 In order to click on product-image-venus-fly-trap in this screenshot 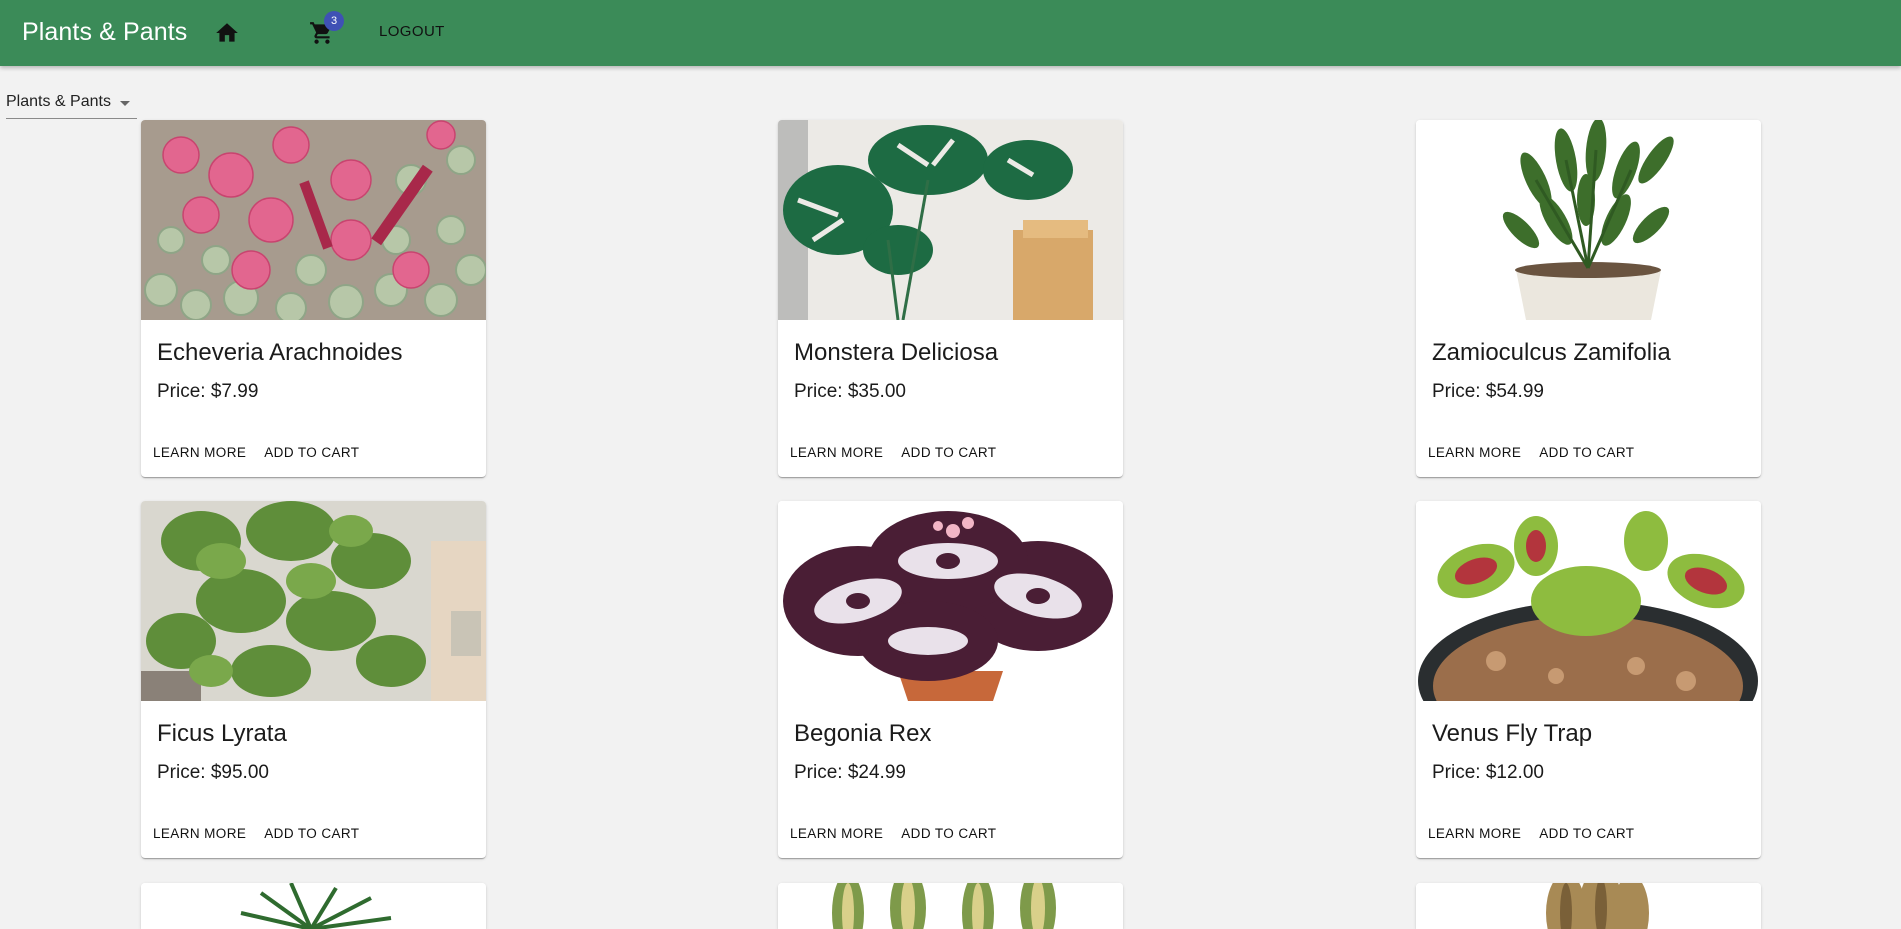, I will do `click(1588, 601)`.